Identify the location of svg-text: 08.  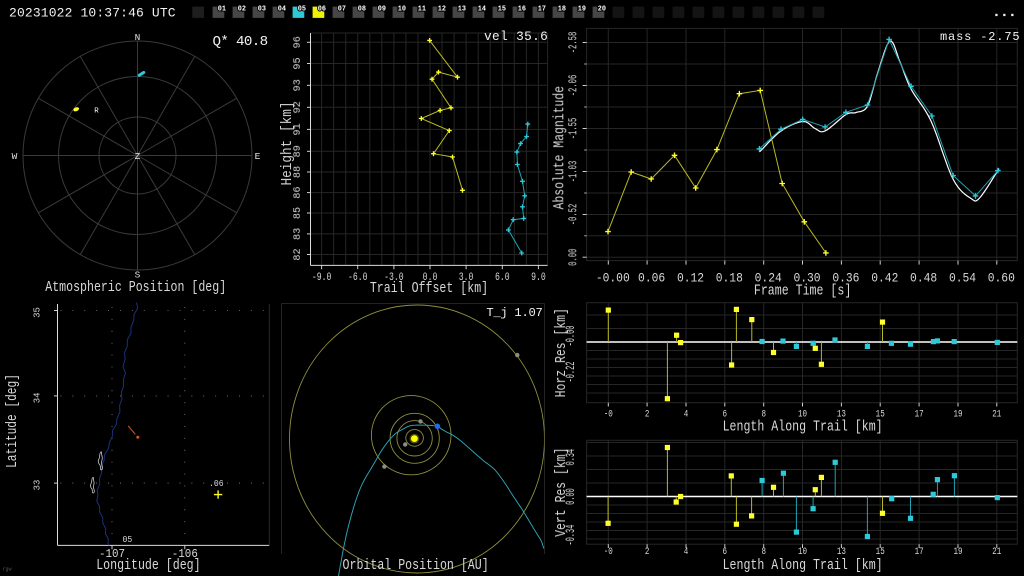
(362, 9).